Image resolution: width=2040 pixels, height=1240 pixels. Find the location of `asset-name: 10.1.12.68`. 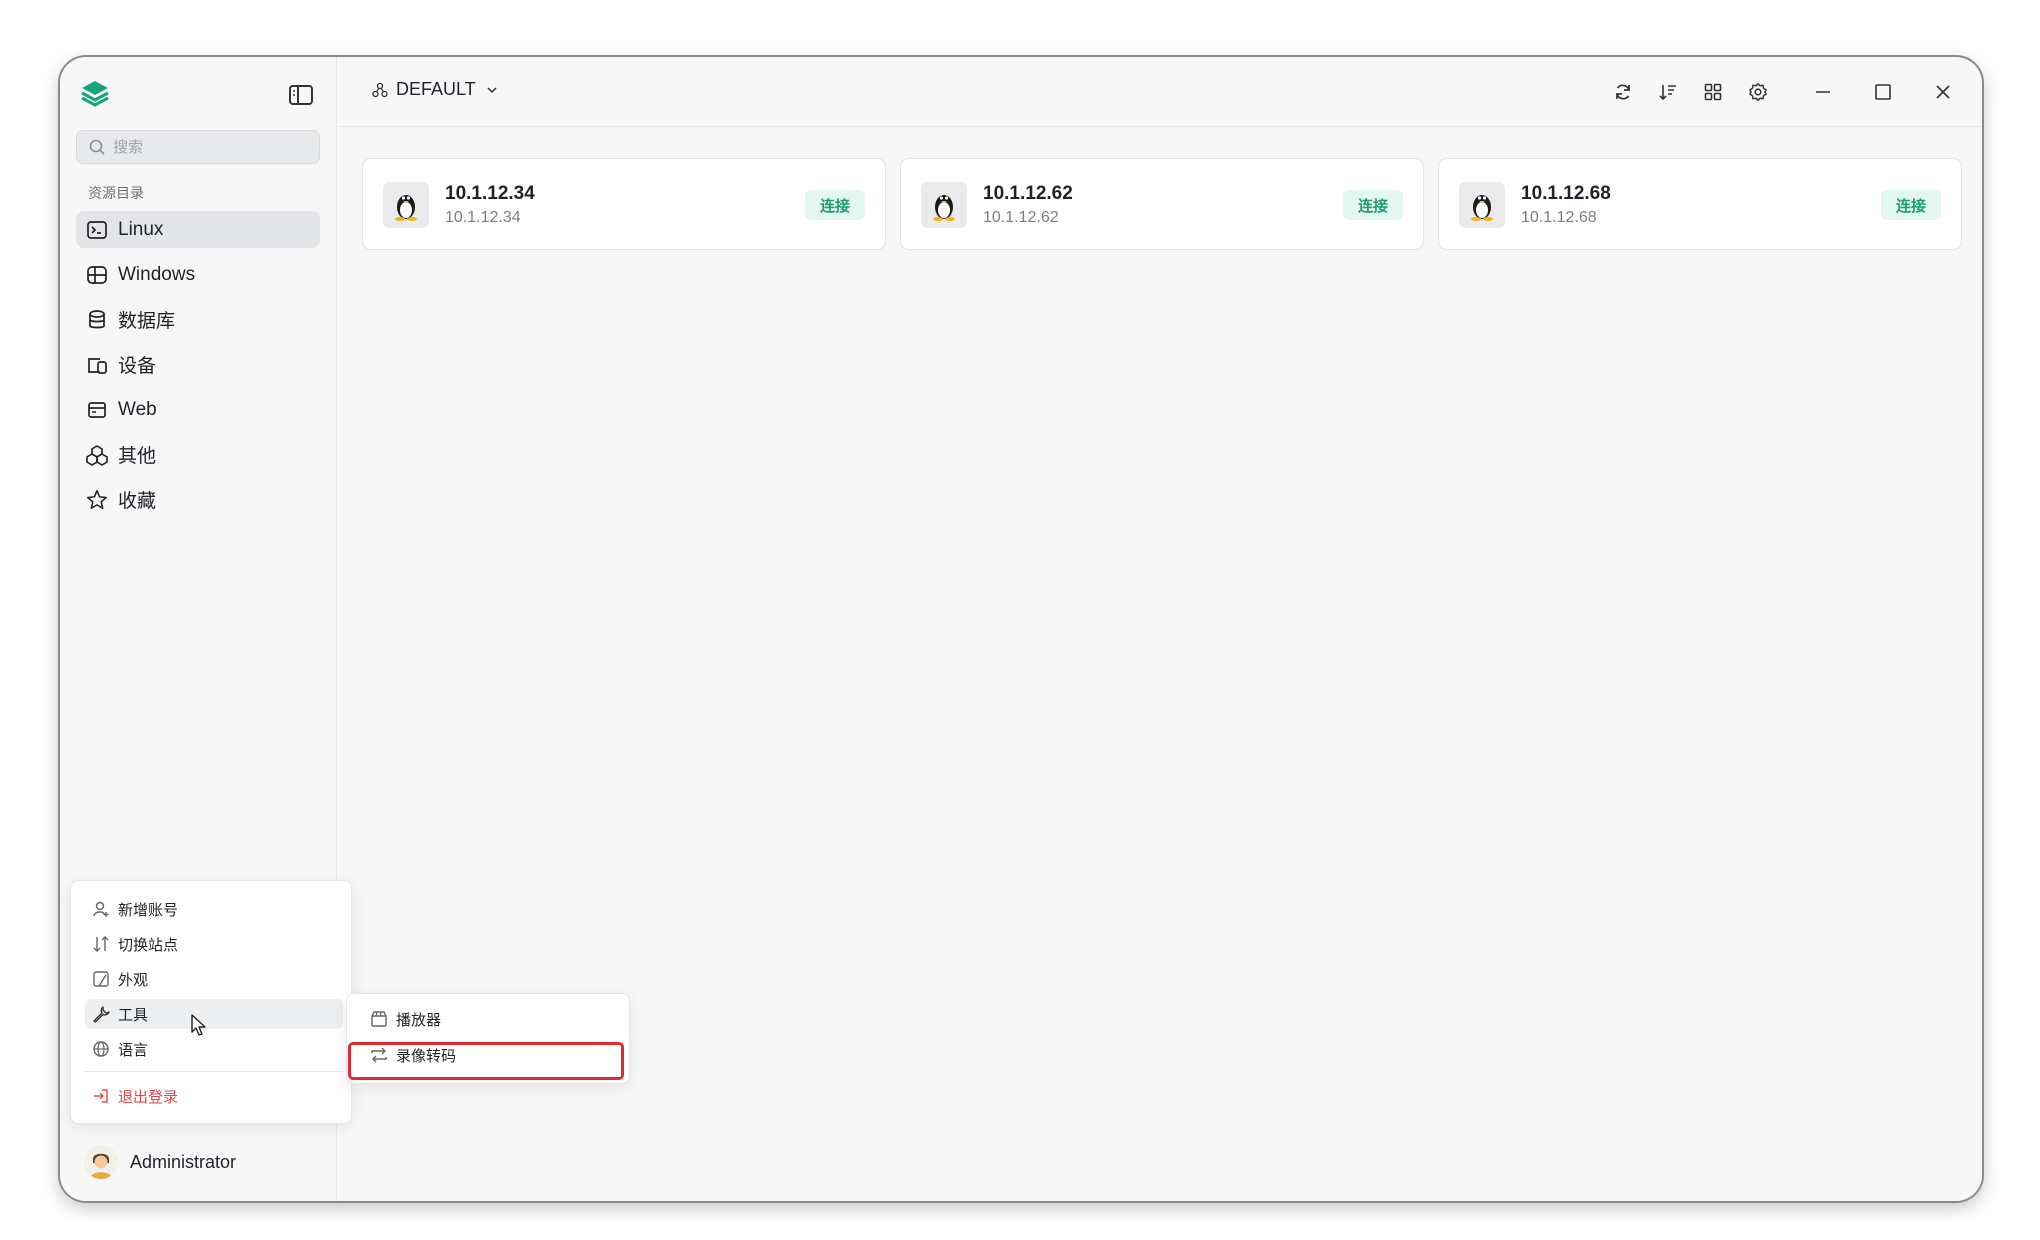

asset-name: 10.1.12.68 is located at coordinates (1566, 193).